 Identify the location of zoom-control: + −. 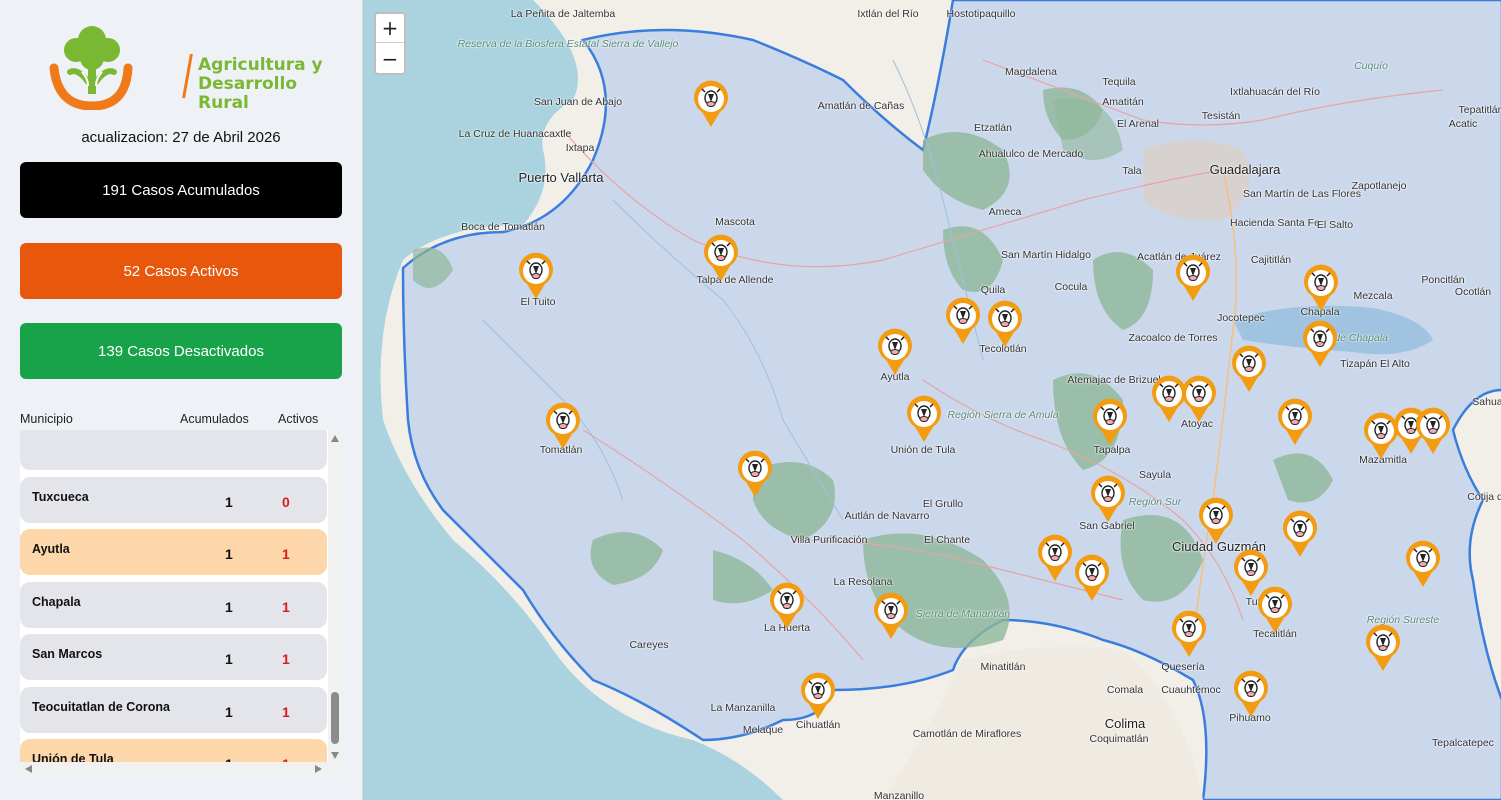
(390, 43).